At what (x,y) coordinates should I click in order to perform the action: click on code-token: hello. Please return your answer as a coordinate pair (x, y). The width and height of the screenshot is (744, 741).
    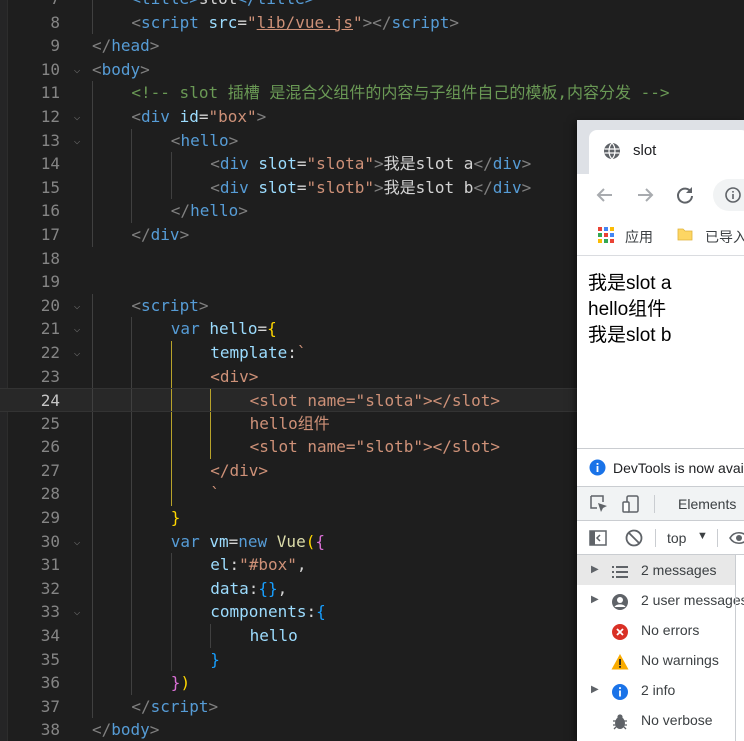
    Looking at the image, I should click on (204, 140).